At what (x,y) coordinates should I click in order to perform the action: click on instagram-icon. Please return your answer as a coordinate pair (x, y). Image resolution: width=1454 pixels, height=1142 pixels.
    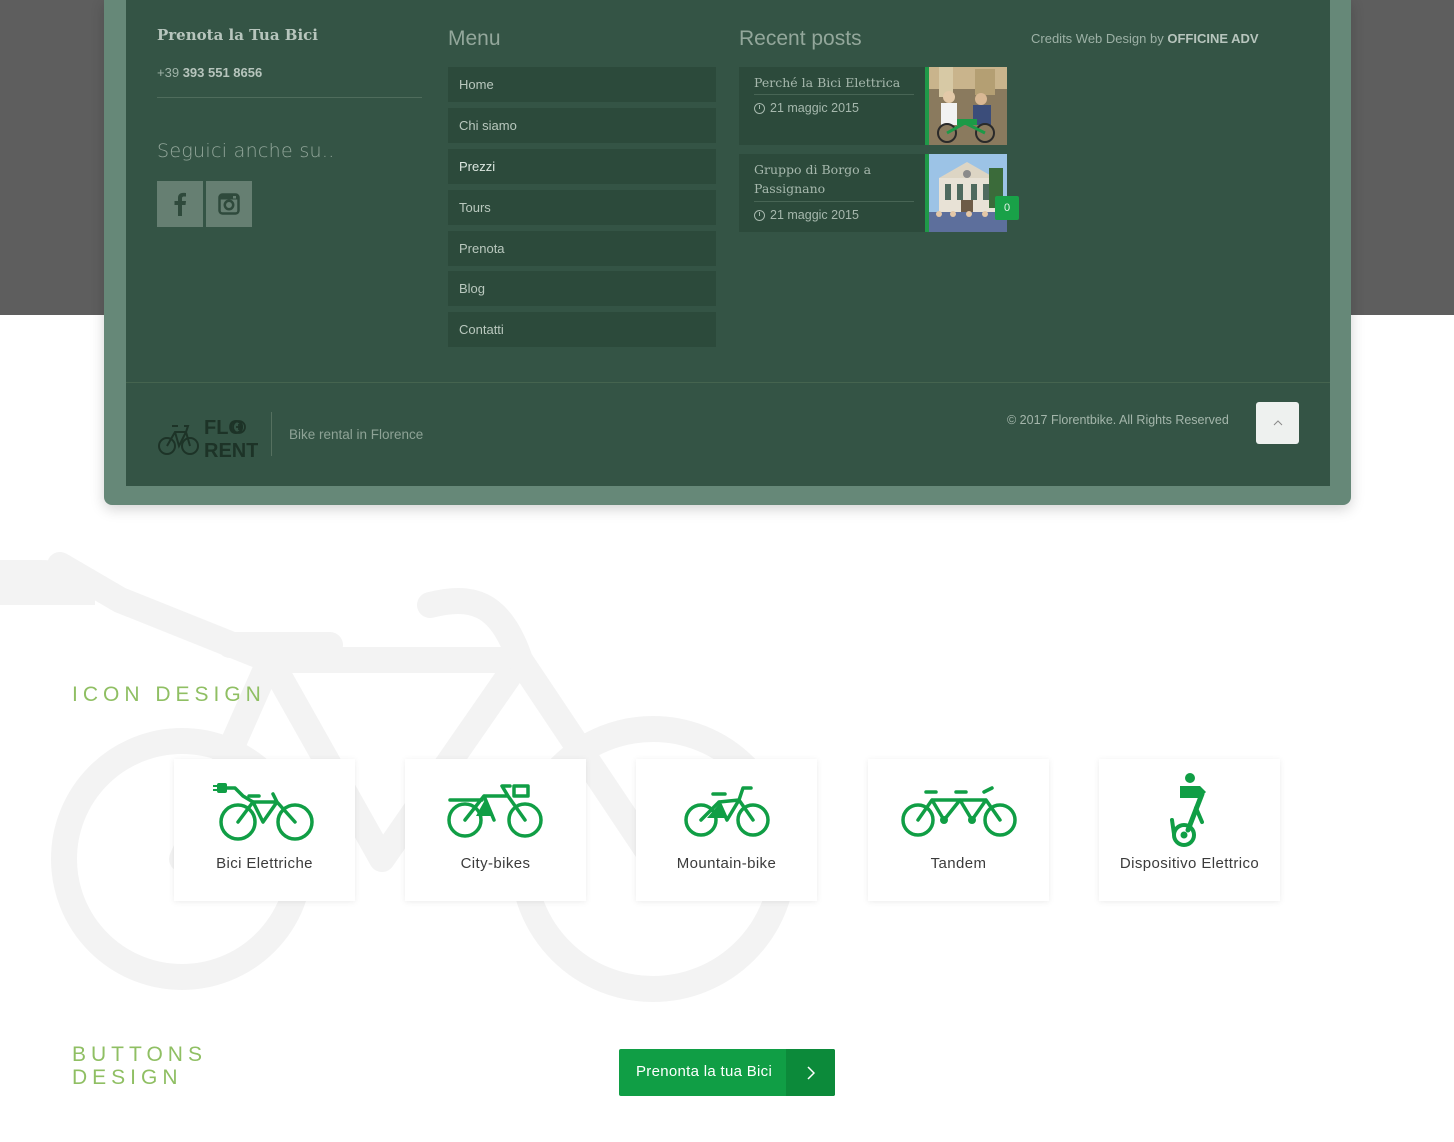
    Looking at the image, I should click on (229, 204).